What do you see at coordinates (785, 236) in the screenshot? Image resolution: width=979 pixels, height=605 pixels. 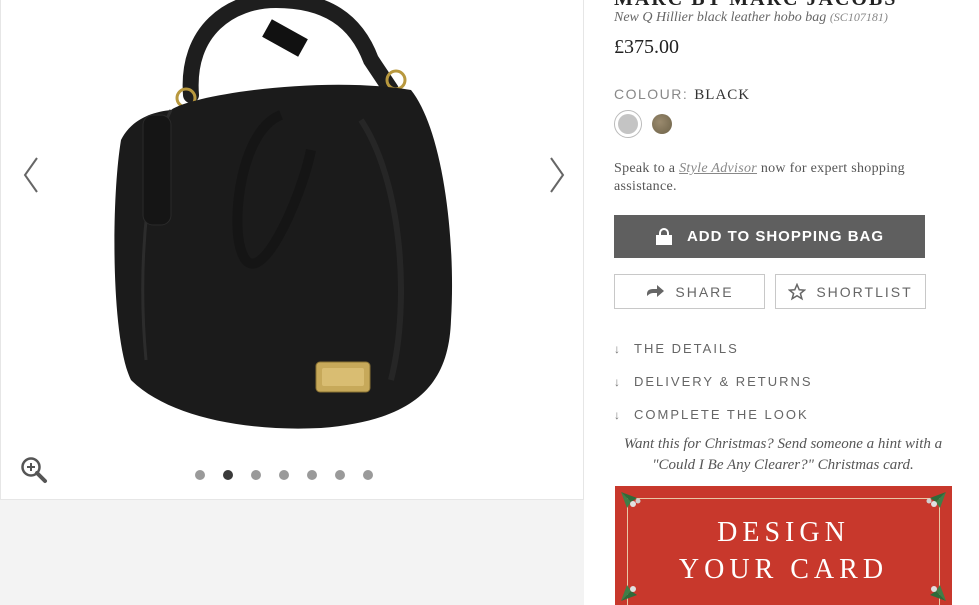 I see `add-to-bag-label: ADD TO SHOPPING BAG` at bounding box center [785, 236].